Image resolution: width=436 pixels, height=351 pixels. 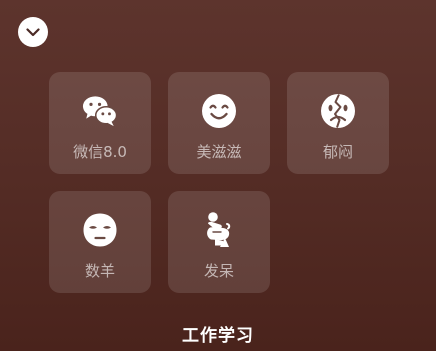 I want to click on tile-label: 美滋滋, so click(x=219, y=152).